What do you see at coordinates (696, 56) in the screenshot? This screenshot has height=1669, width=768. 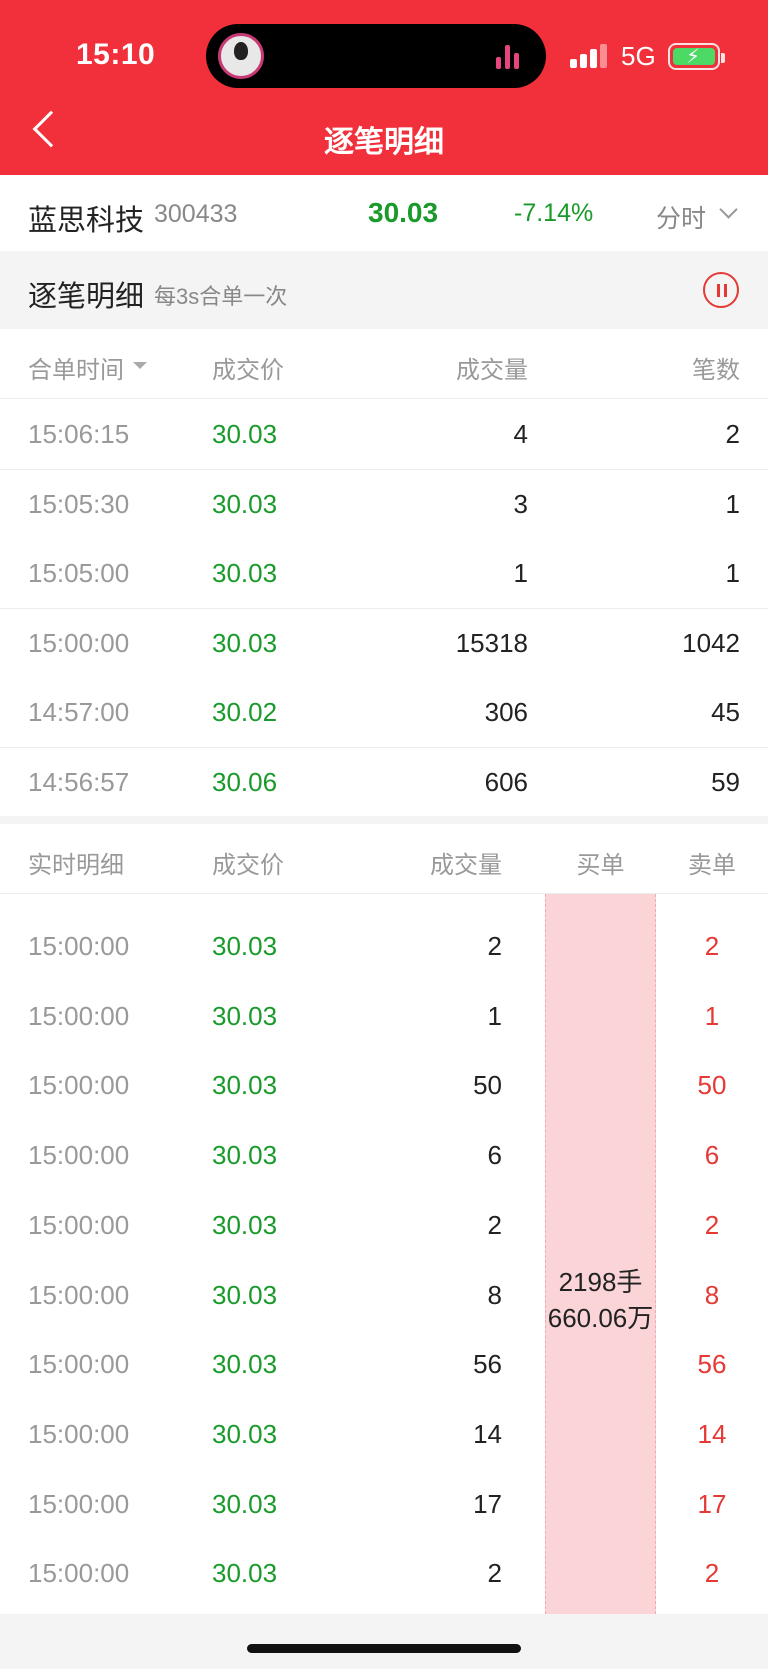 I see `battery-icon` at bounding box center [696, 56].